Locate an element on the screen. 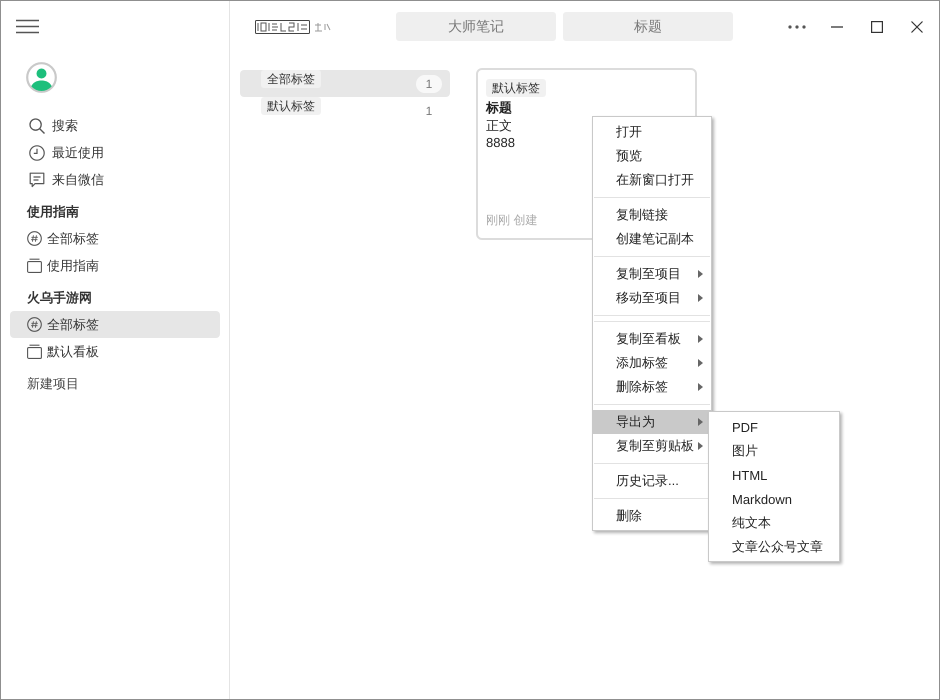 The width and height of the screenshot is (940, 700). menu-item: 删除 is located at coordinates (652, 516).